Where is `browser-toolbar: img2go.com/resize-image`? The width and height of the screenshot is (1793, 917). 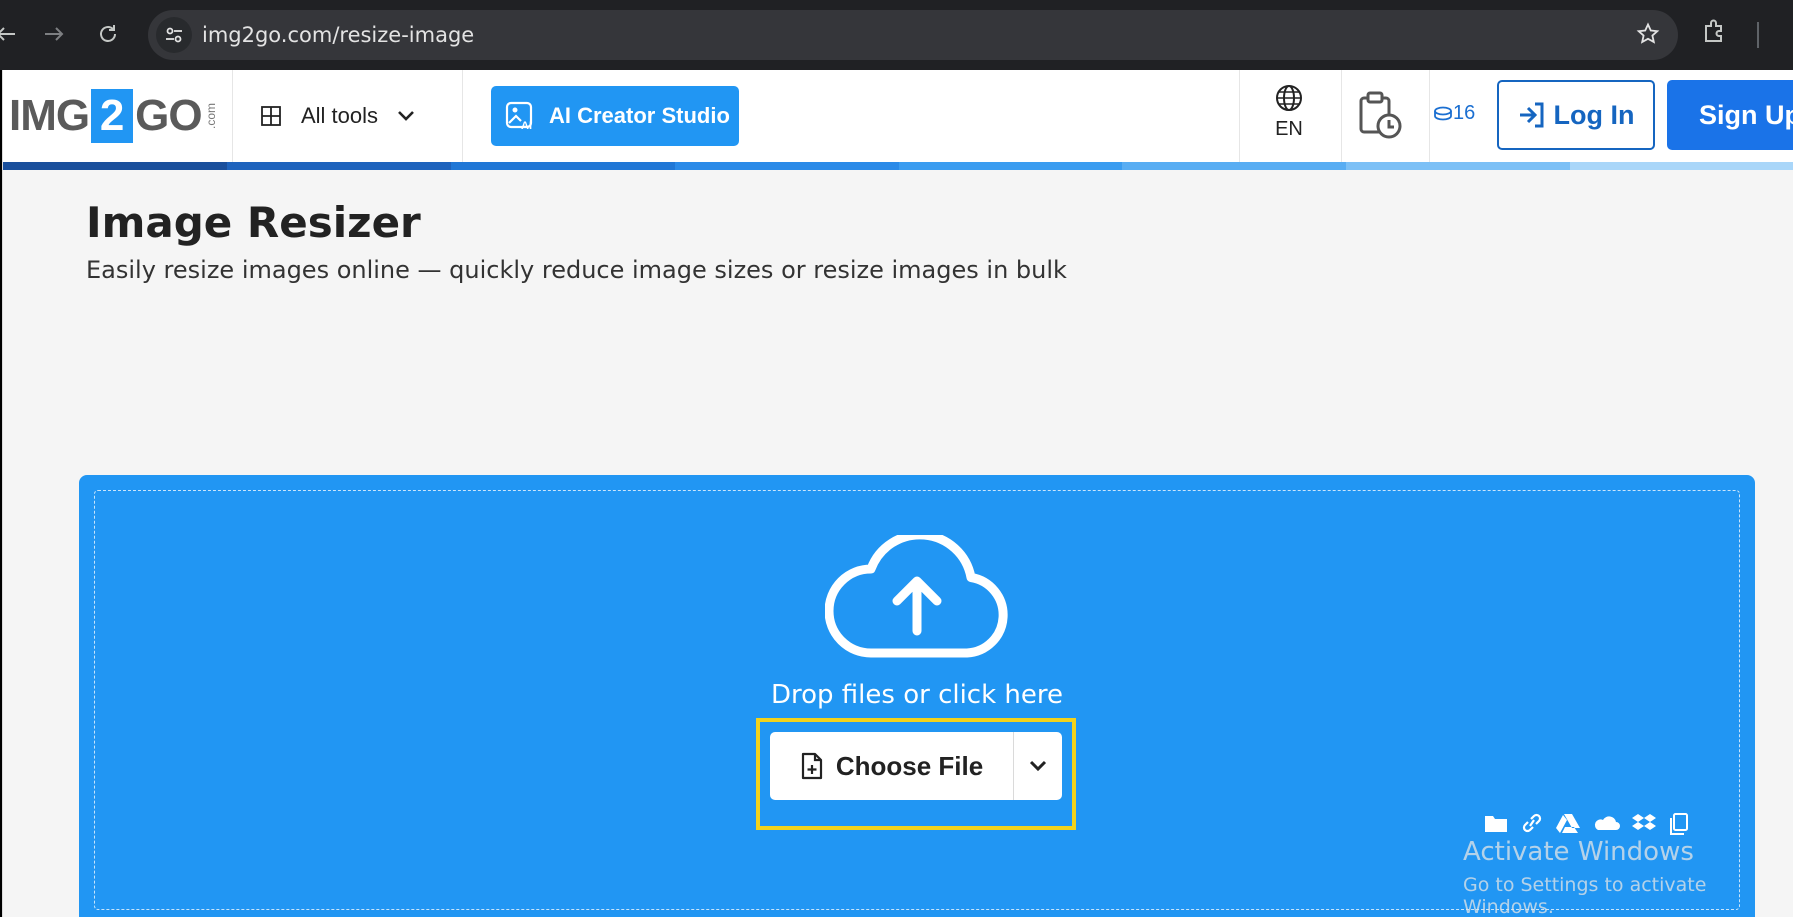
browser-toolbar: img2go.com/resize-image is located at coordinates (896, 35).